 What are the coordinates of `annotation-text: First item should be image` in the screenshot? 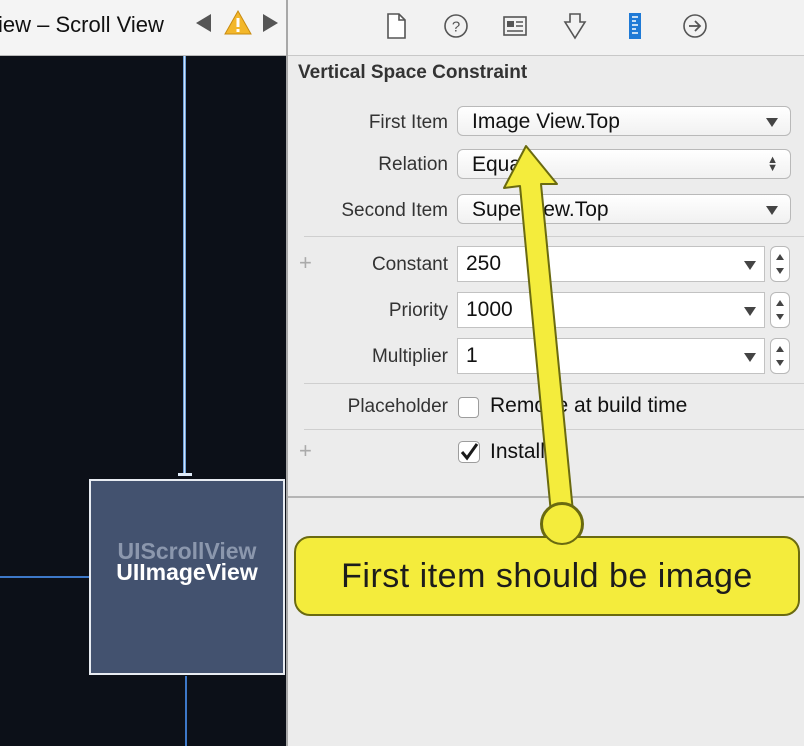 It's located at (547, 576).